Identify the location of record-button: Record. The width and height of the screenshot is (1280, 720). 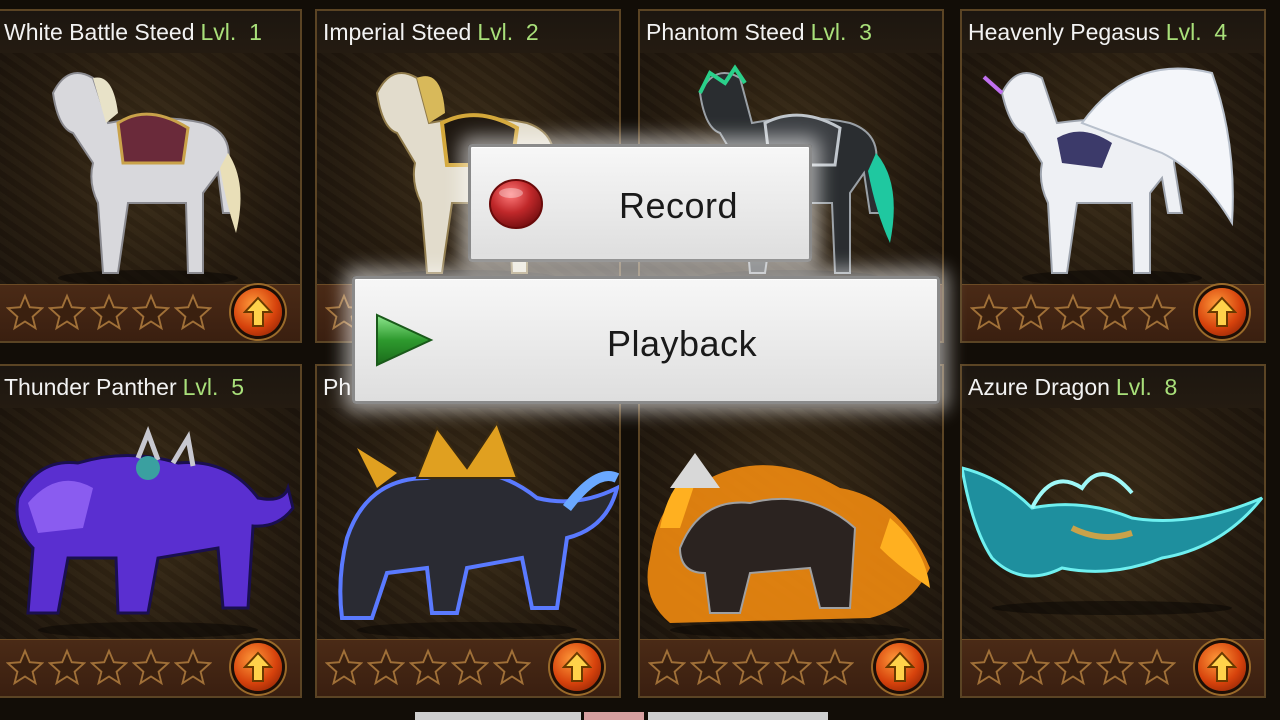
(640, 203).